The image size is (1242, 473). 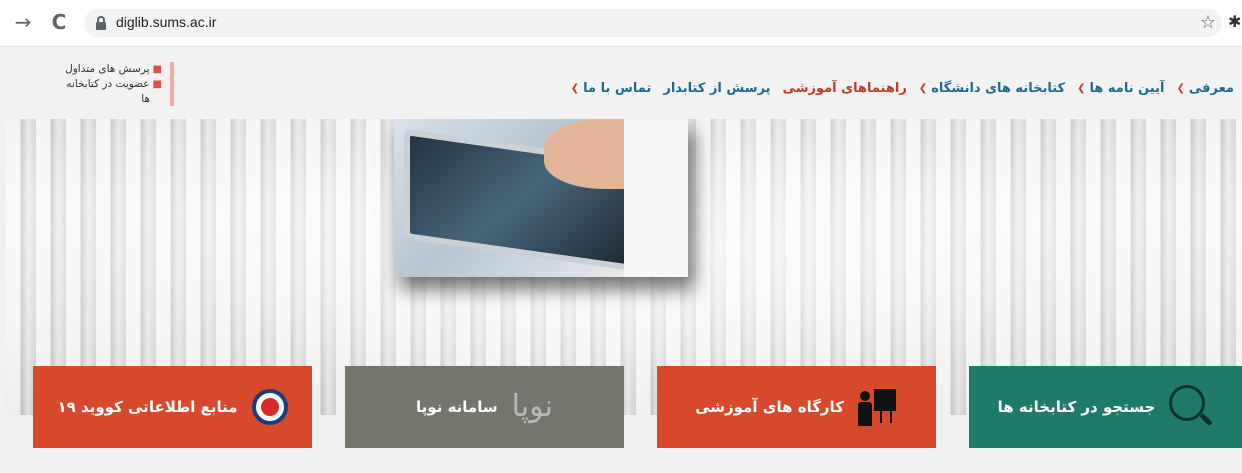 What do you see at coordinates (877, 407) in the screenshot?
I see `teacher-icon` at bounding box center [877, 407].